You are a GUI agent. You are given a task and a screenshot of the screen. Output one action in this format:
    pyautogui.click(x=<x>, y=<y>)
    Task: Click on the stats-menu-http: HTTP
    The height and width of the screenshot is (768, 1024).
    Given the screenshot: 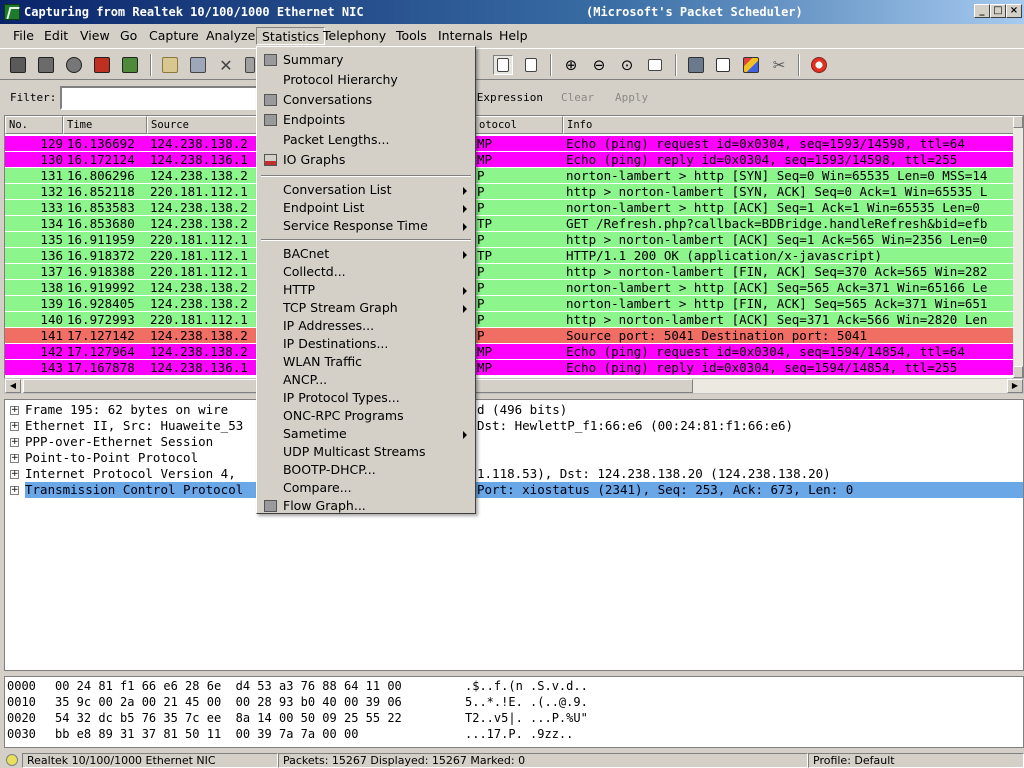 What is the action you would take?
    pyautogui.click(x=366, y=290)
    